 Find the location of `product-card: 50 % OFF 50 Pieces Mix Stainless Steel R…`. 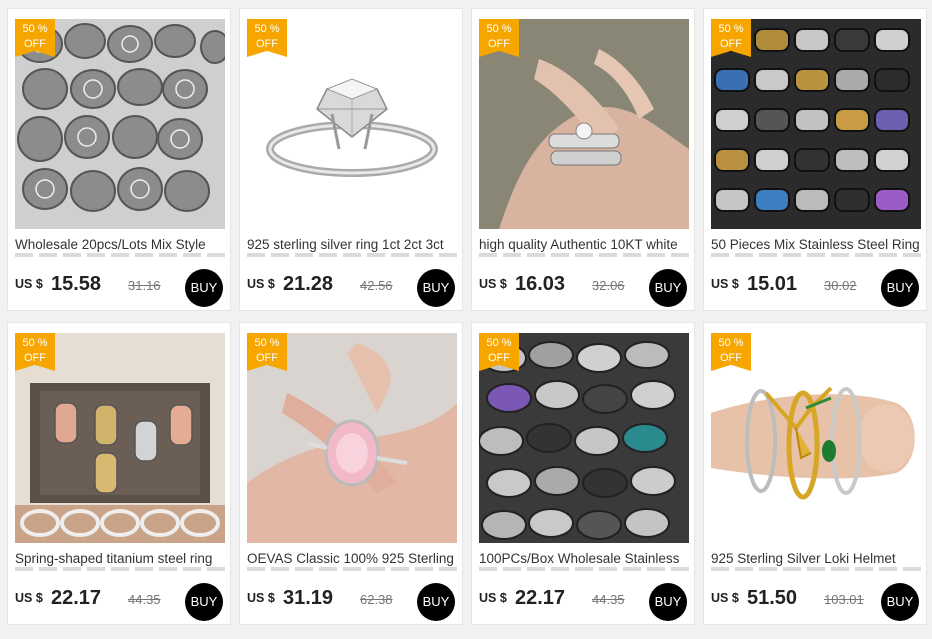

product-card: 50 % OFF 50 Pieces Mix Stainless Steel R… is located at coordinates (815, 159).